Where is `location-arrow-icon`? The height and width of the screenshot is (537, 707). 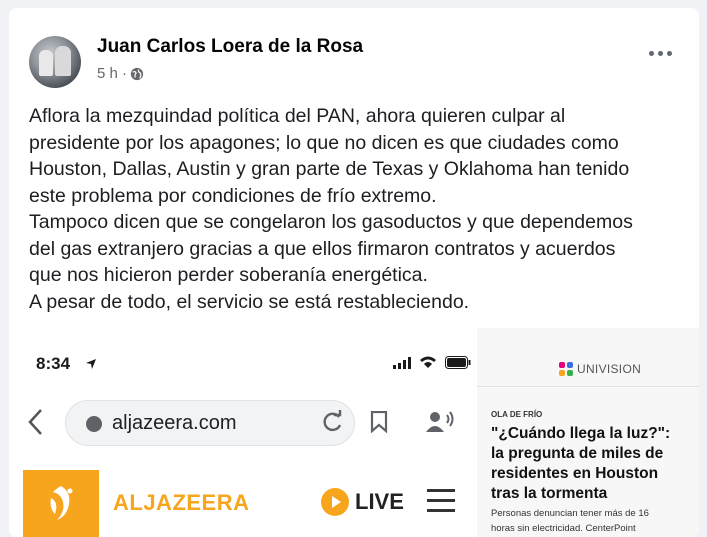 location-arrow-icon is located at coordinates (91, 364).